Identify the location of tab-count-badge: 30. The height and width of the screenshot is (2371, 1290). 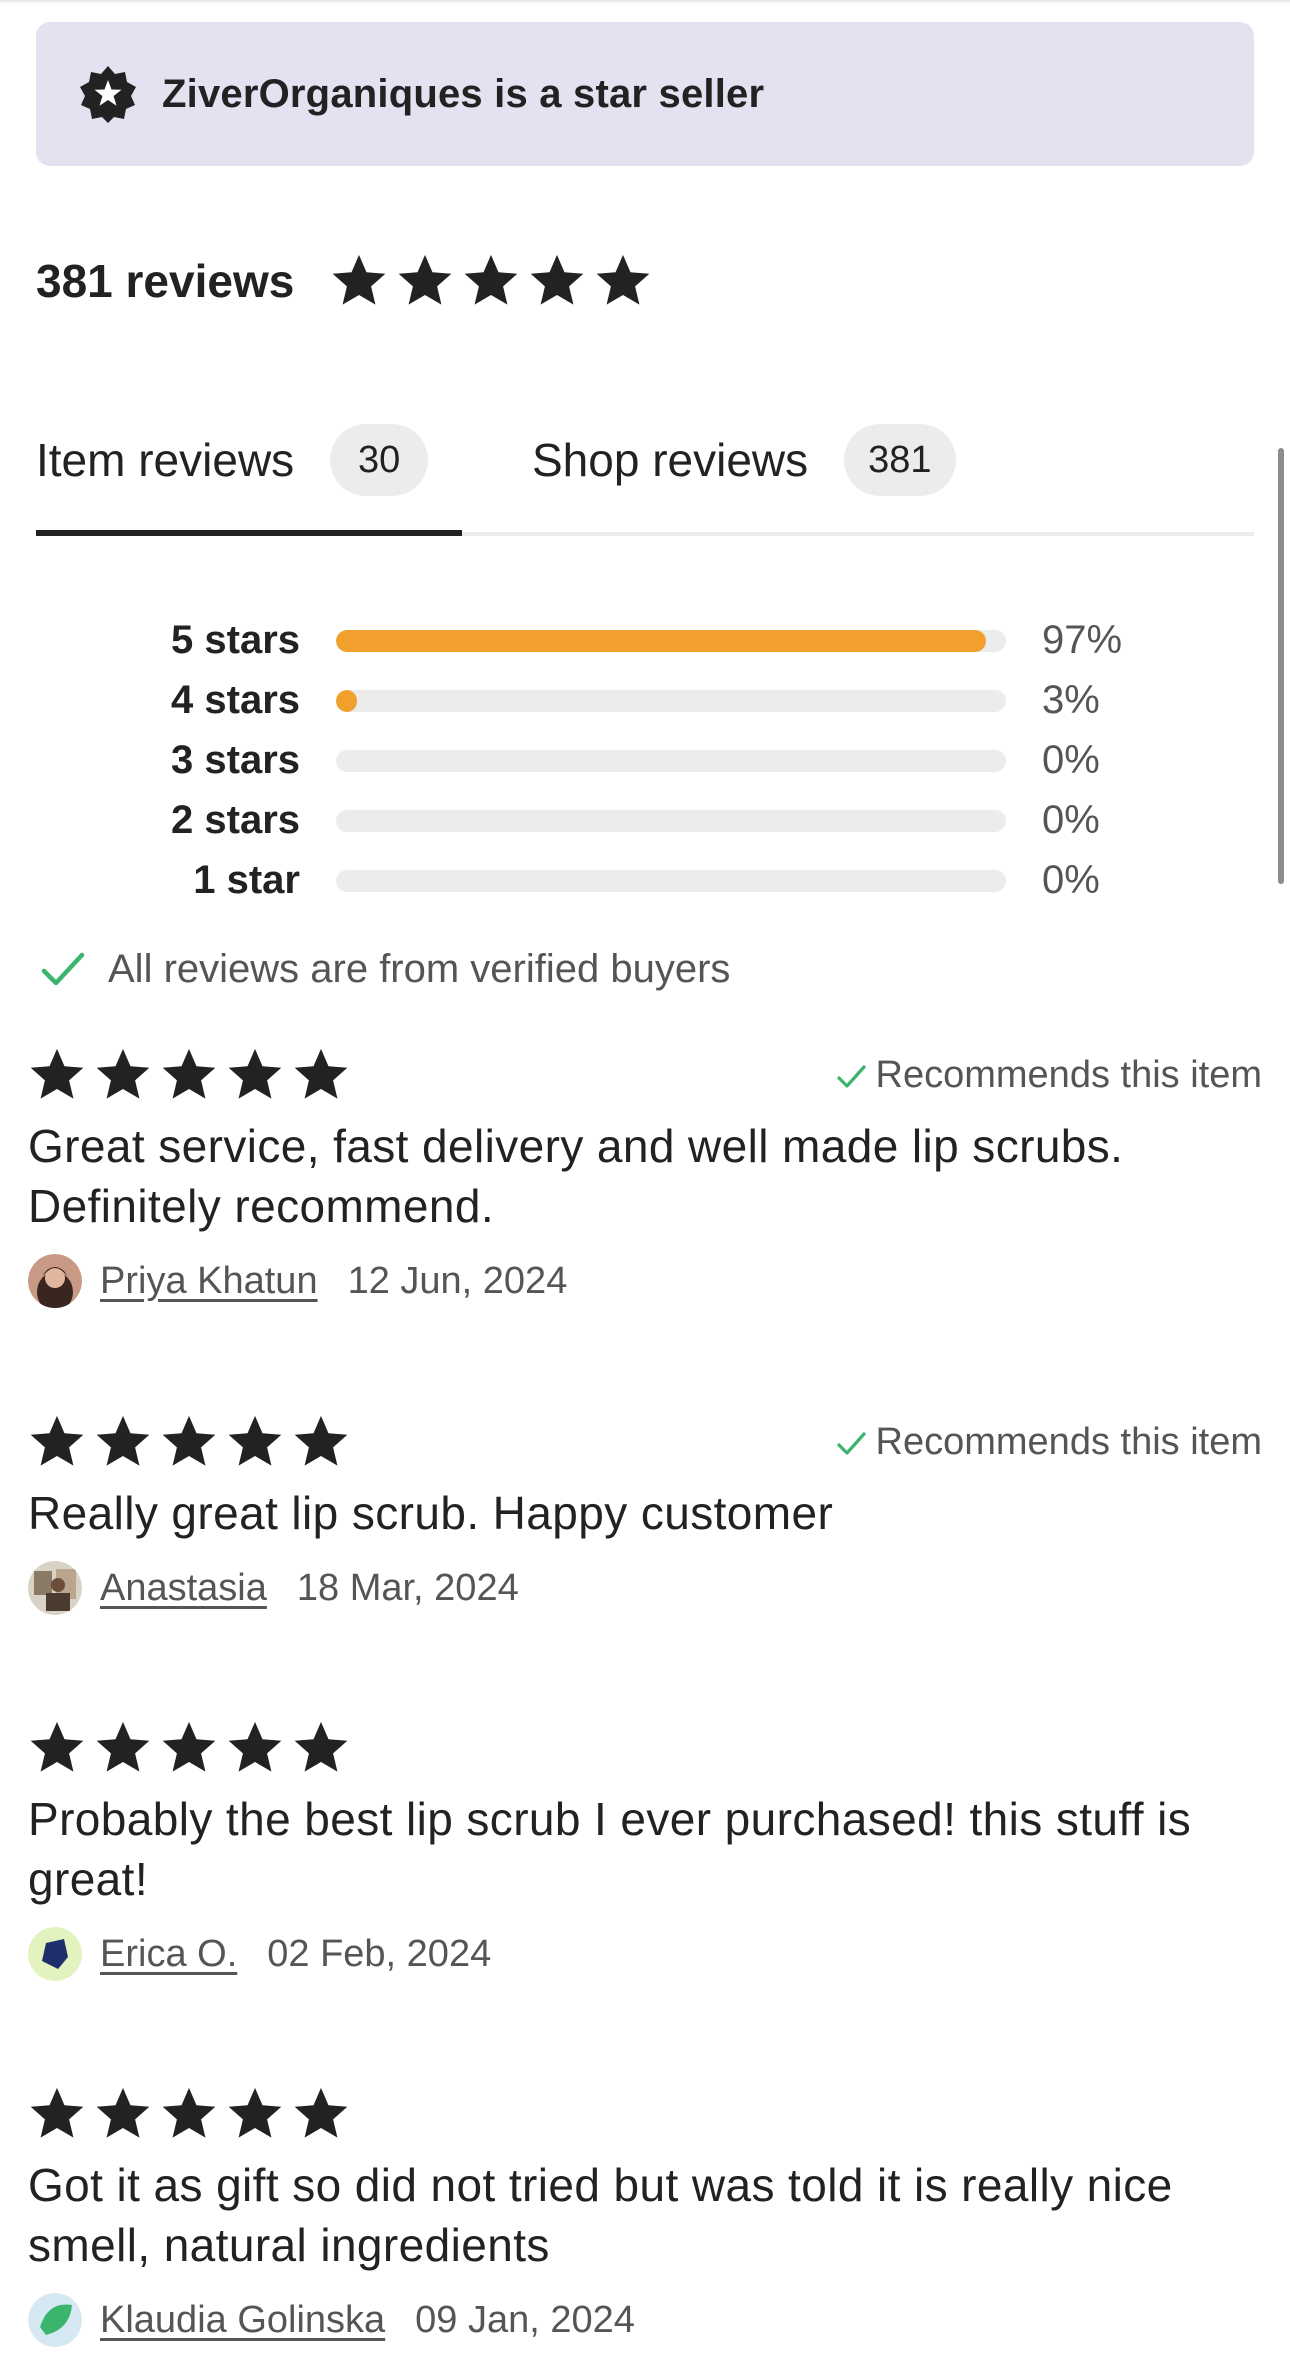
(379, 460).